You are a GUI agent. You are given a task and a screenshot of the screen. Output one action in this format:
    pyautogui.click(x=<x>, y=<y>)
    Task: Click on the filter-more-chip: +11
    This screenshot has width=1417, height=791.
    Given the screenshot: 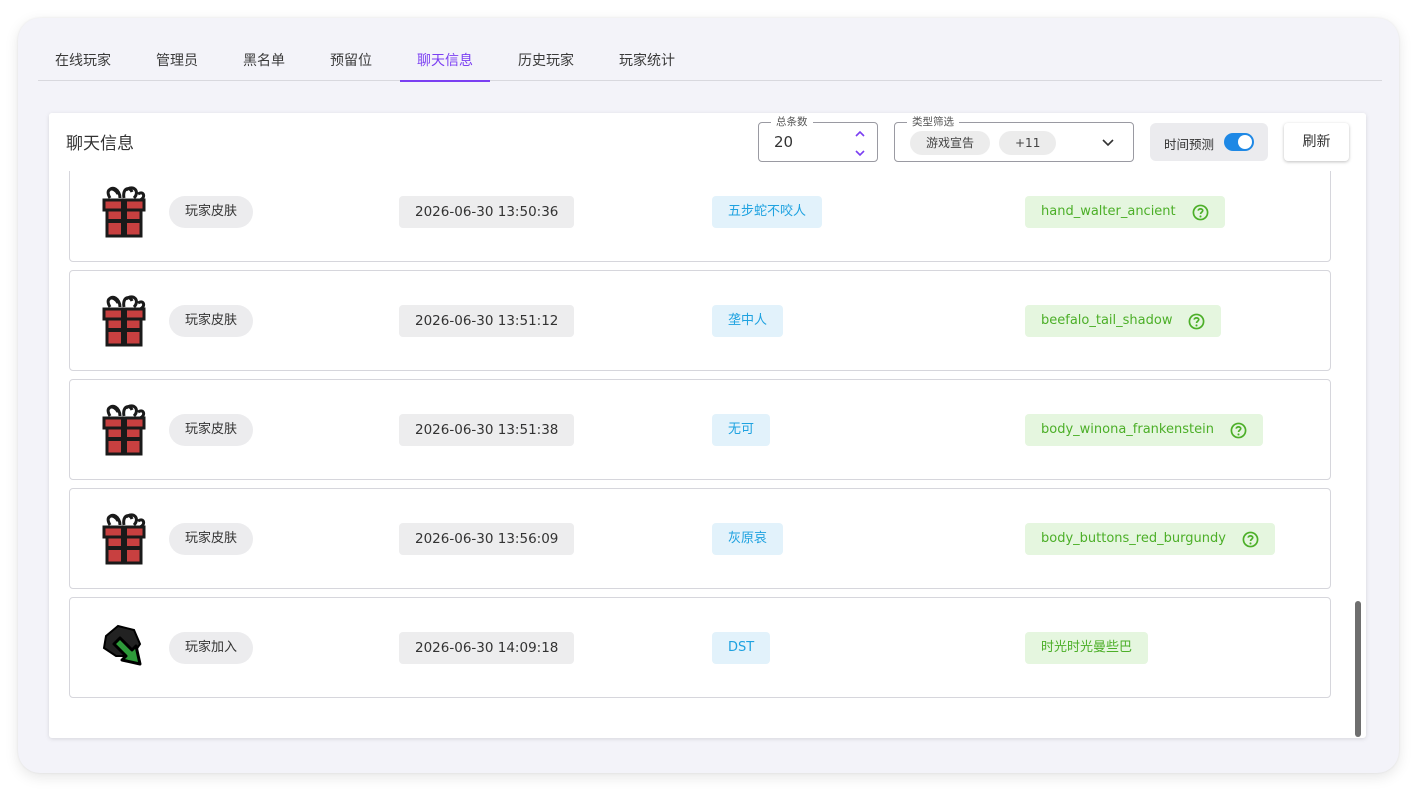 What is the action you would take?
    pyautogui.click(x=1028, y=143)
    